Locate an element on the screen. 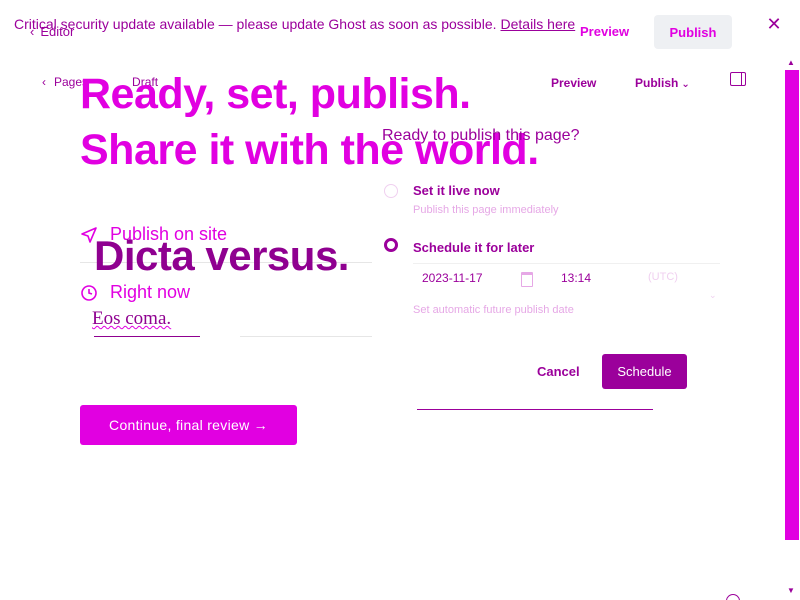 The image size is (800, 600). top-publish-button: Publish is located at coordinates (693, 32).